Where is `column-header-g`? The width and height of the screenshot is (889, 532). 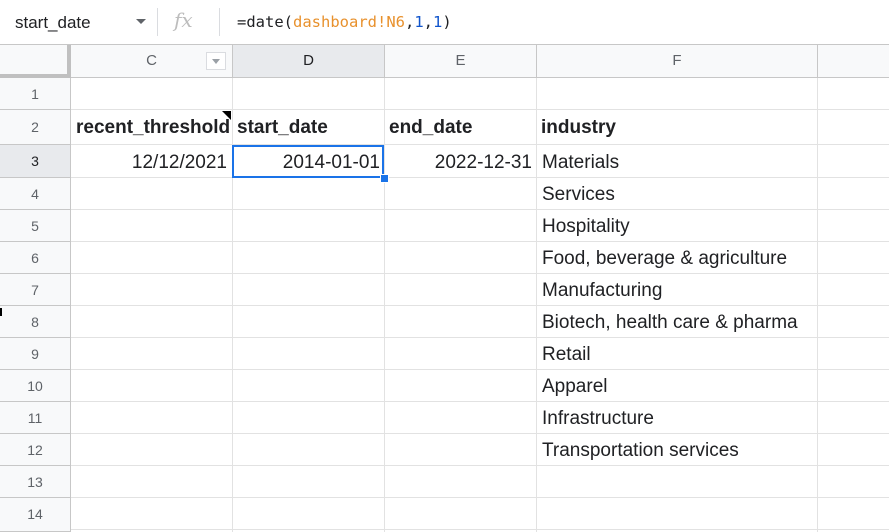
column-header-g is located at coordinates (853, 61).